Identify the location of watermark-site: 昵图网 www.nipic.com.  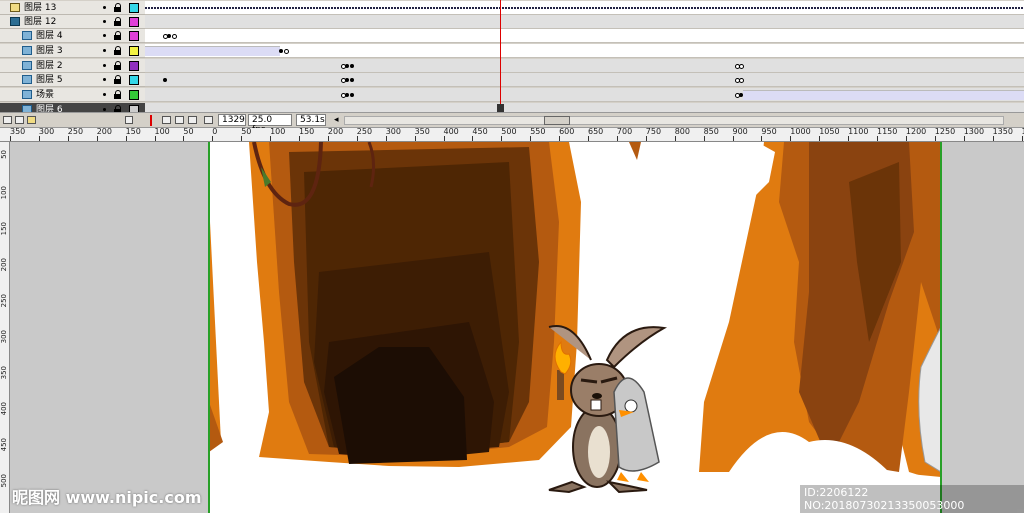
(107, 497).